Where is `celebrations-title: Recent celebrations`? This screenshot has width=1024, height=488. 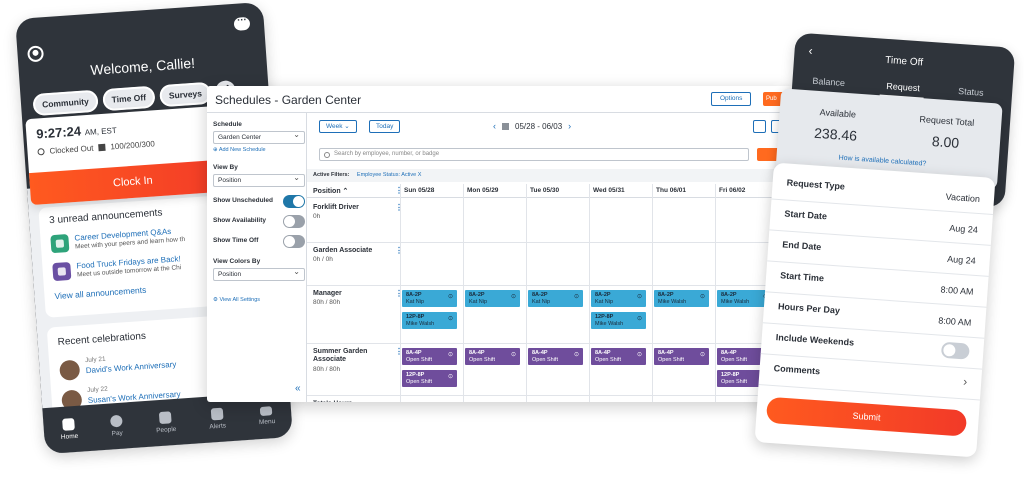 celebrations-title: Recent celebrations is located at coordinates (102, 339).